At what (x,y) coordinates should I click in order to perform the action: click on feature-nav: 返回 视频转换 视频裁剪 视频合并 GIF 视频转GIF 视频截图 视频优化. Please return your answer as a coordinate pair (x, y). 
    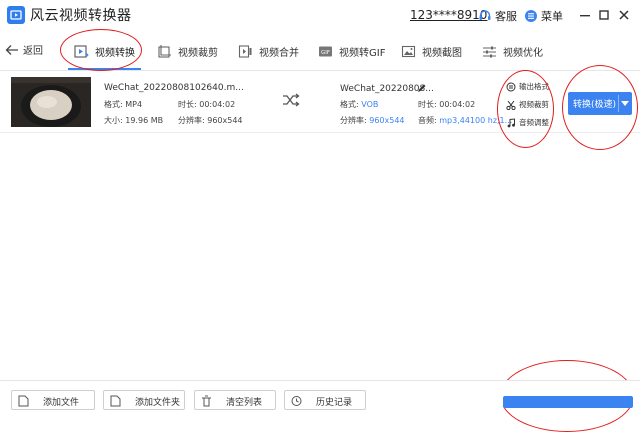
    Looking at the image, I should click on (320, 51).